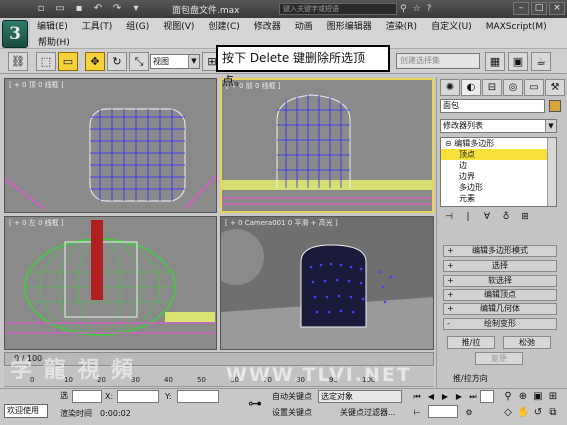 This screenshot has height=425, width=567. Describe the element at coordinates (525, 217) in the screenshot. I see `configure-sets-icon: ⊞` at that location.